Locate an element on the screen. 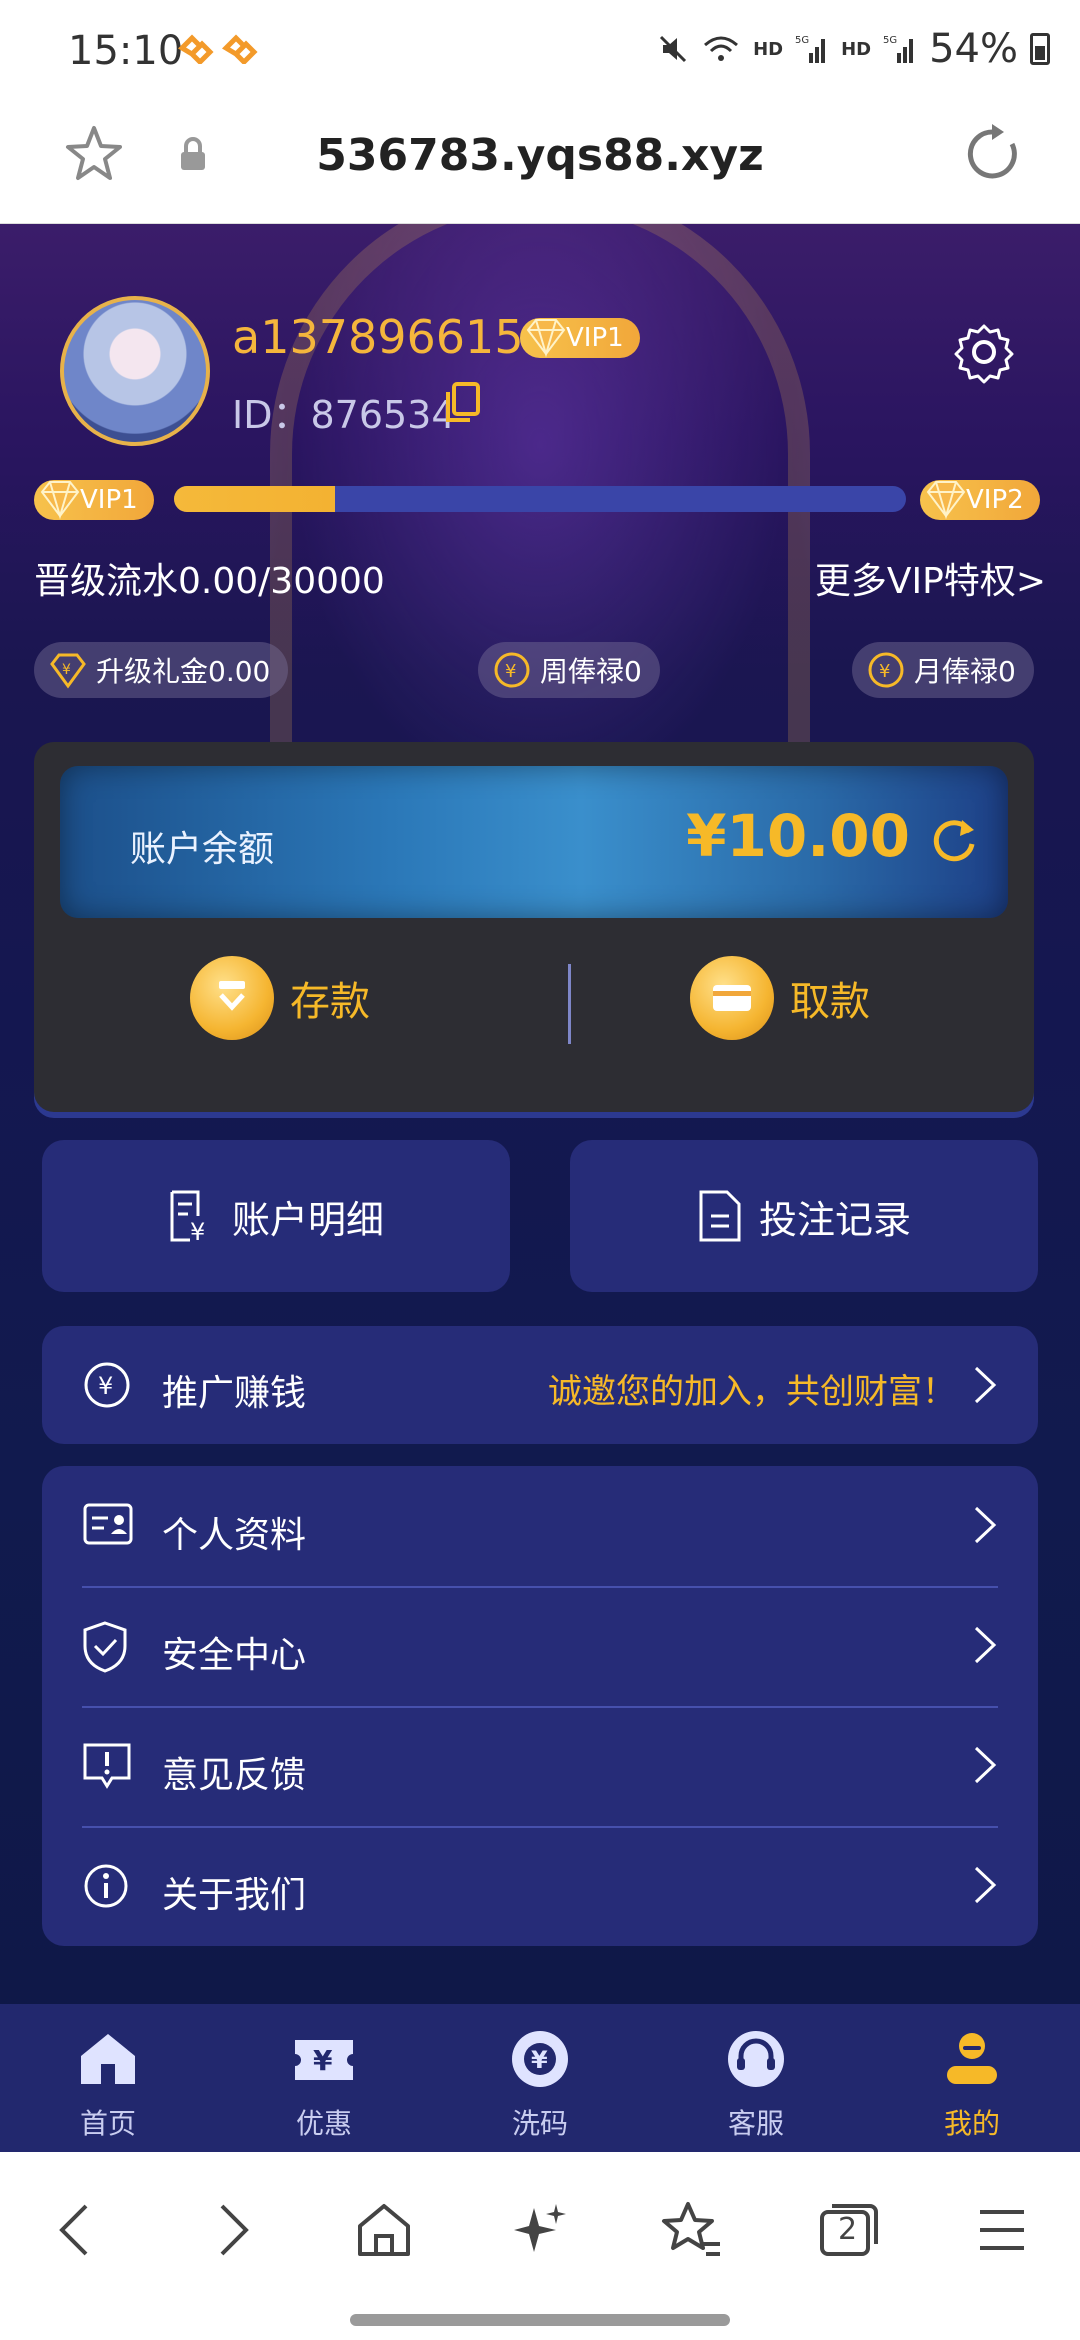 The image size is (1080, 2340). avatar is located at coordinates (135, 371).